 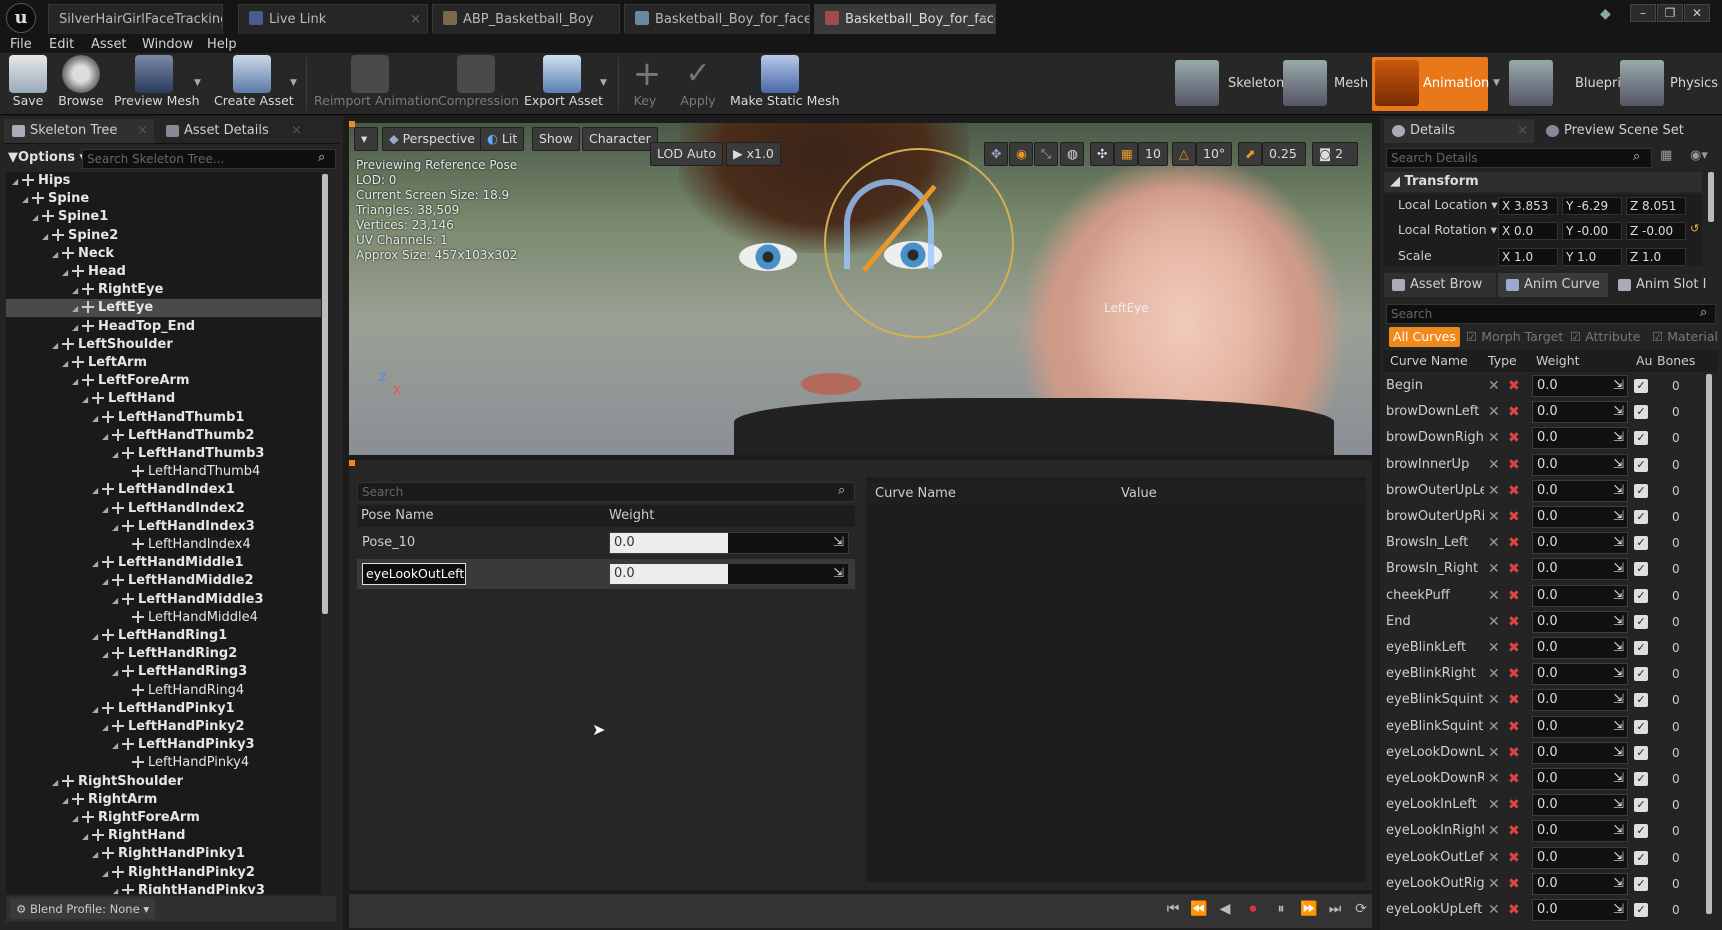 What do you see at coordinates (1435, 884) in the screenshot?
I see `curve-name: eyeLookOutRigh` at bounding box center [1435, 884].